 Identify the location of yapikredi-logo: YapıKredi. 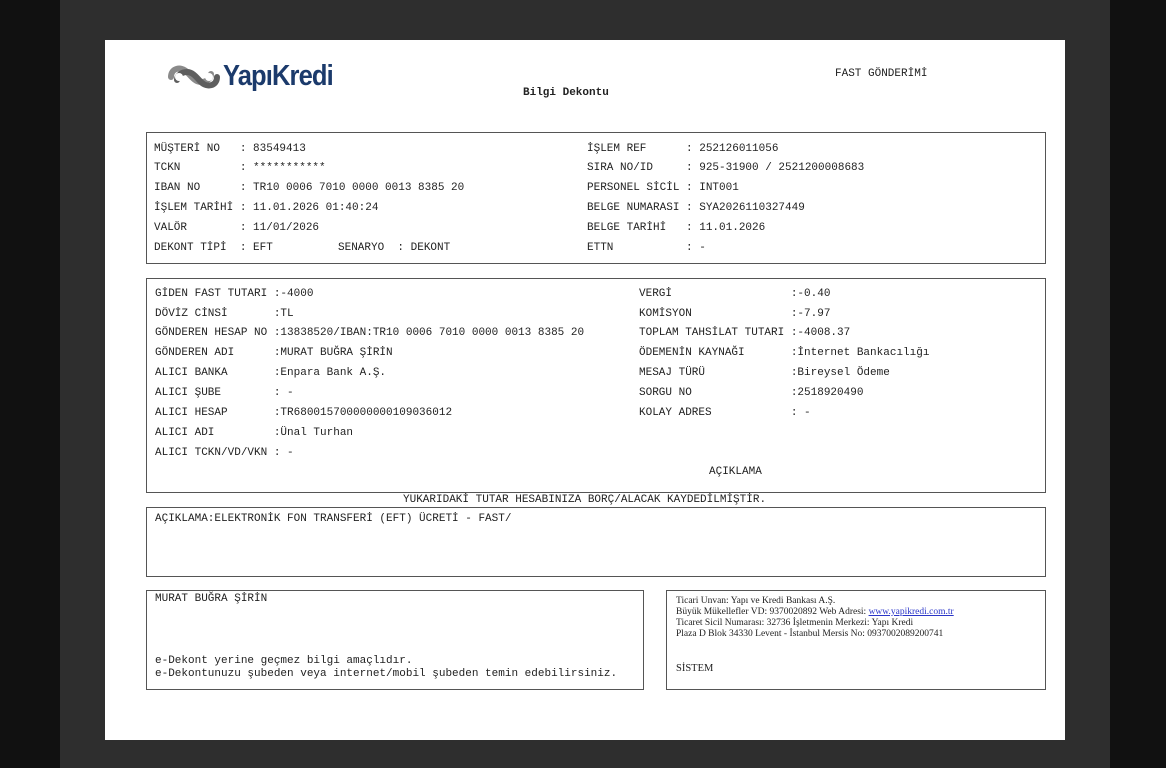
(255, 78).